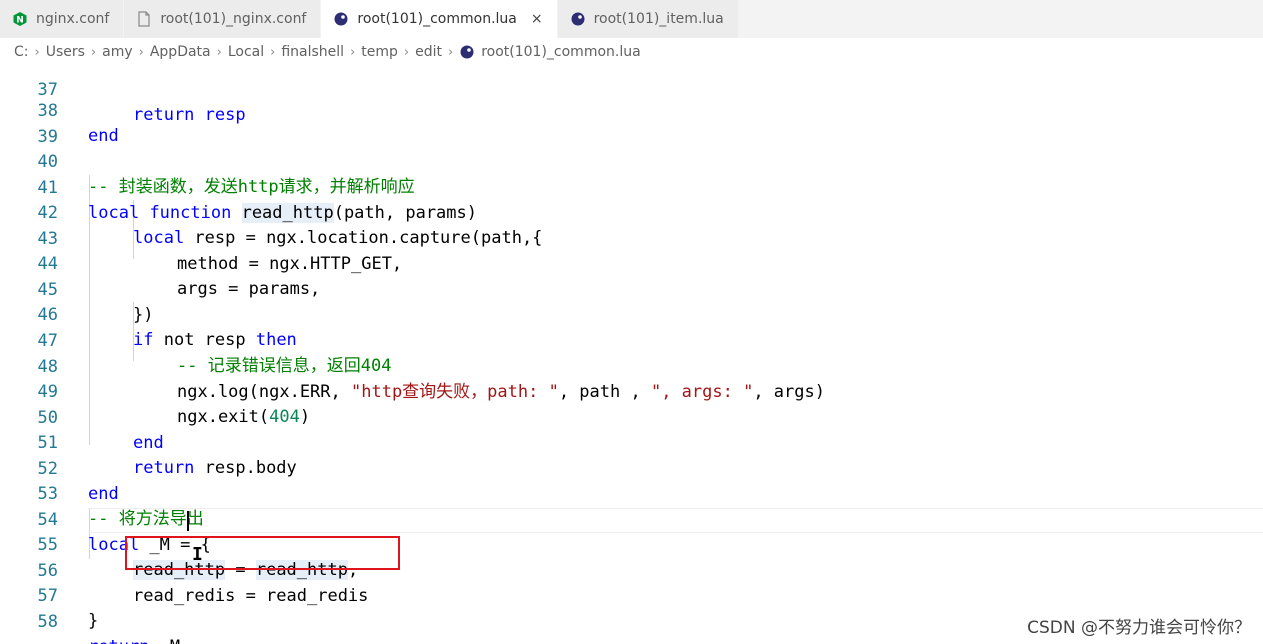  Describe the element at coordinates (164, 640) in the screenshot. I see `code-text: _M` at that location.